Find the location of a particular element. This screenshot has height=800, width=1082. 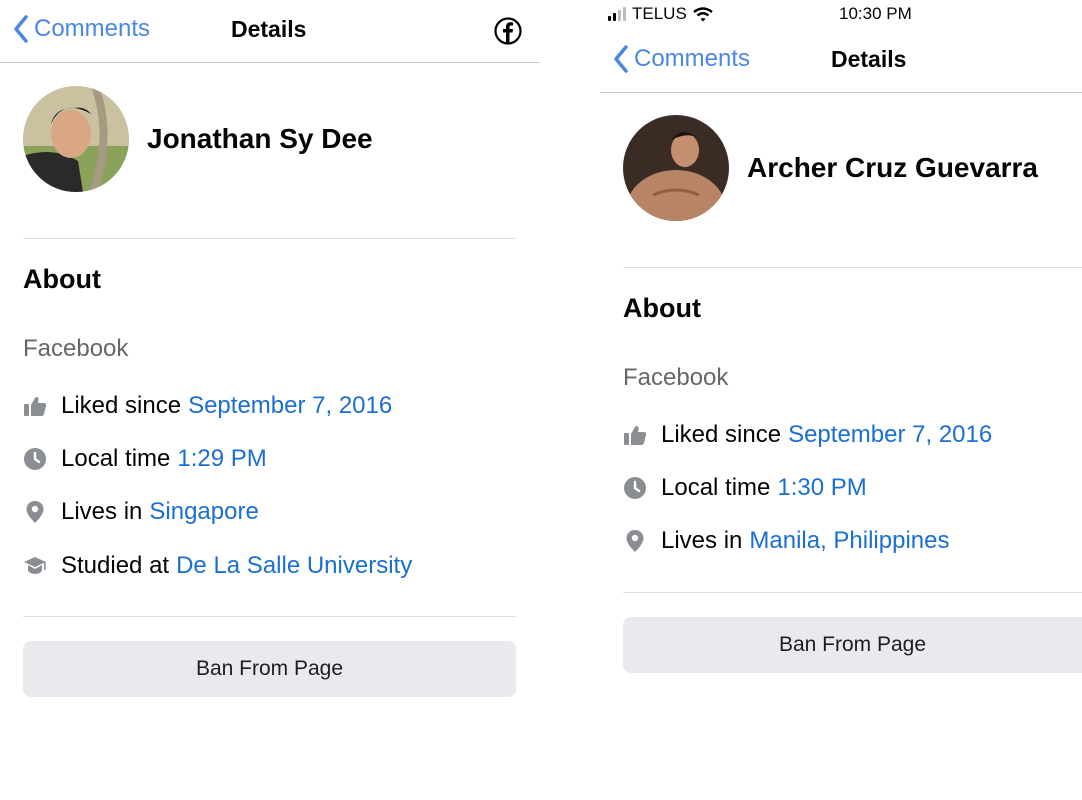

wifi-icon is located at coordinates (703, 13).